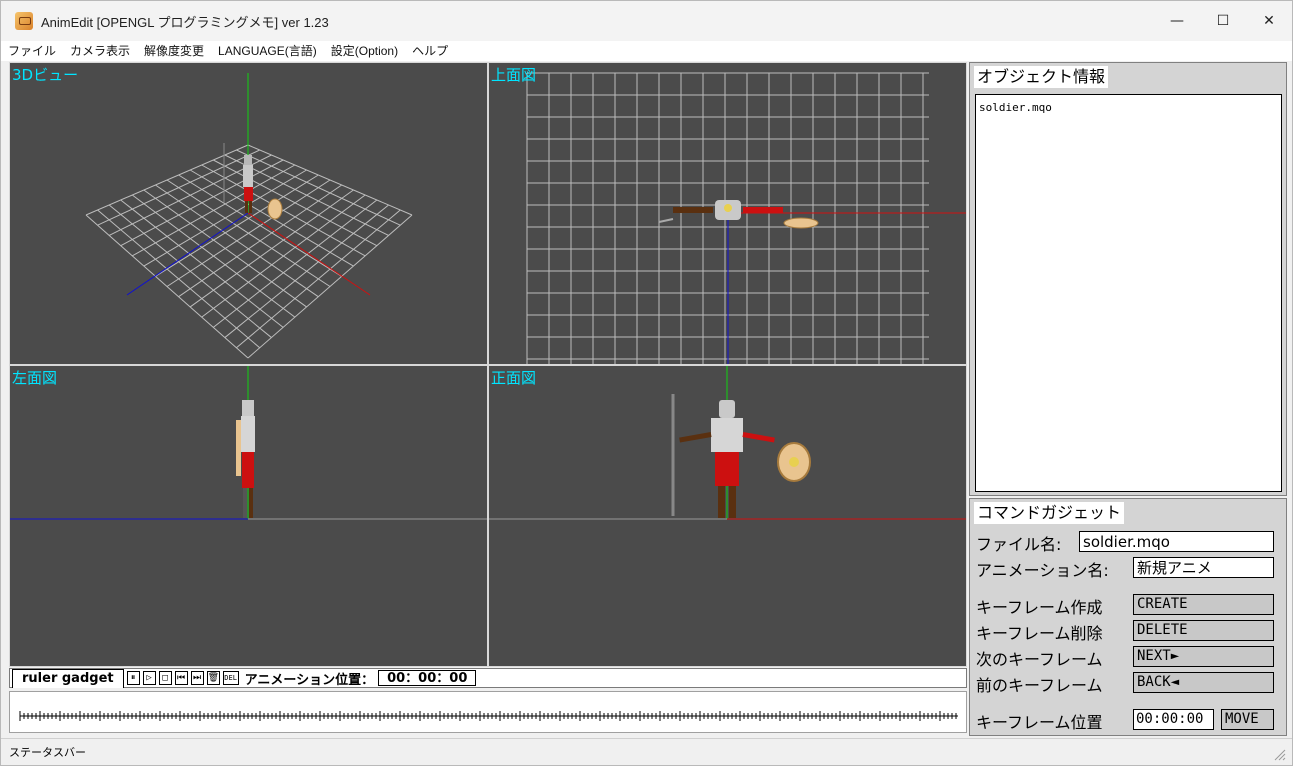 Image resolution: width=1293 pixels, height=766 pixels. What do you see at coordinates (309, 680) in the screenshot?
I see `animation-position-label: アニメーション位置：` at bounding box center [309, 680].